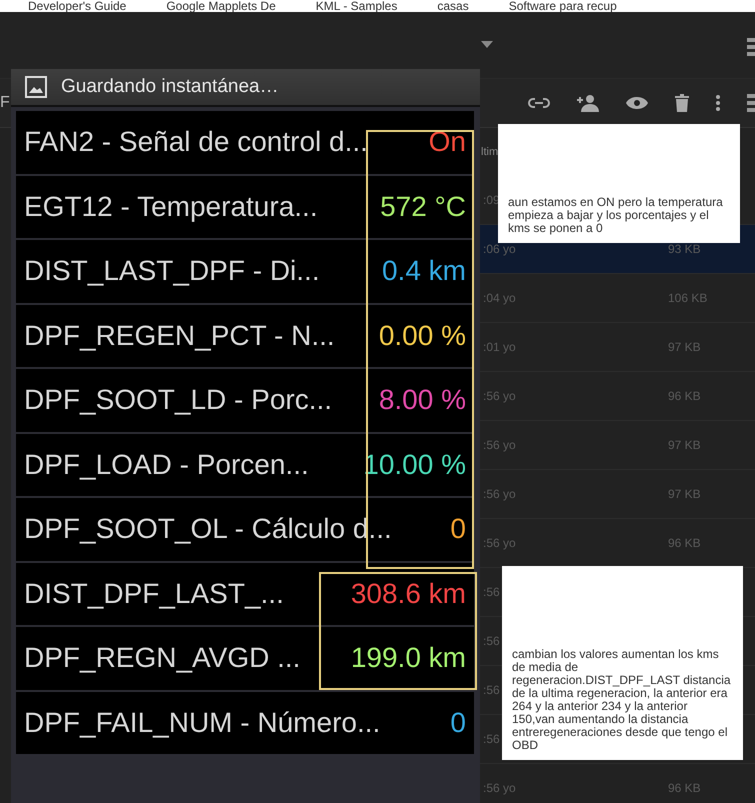 This screenshot has width=755, height=803. Describe the element at coordinates (487, 44) in the screenshot. I see `caret-icon` at that location.